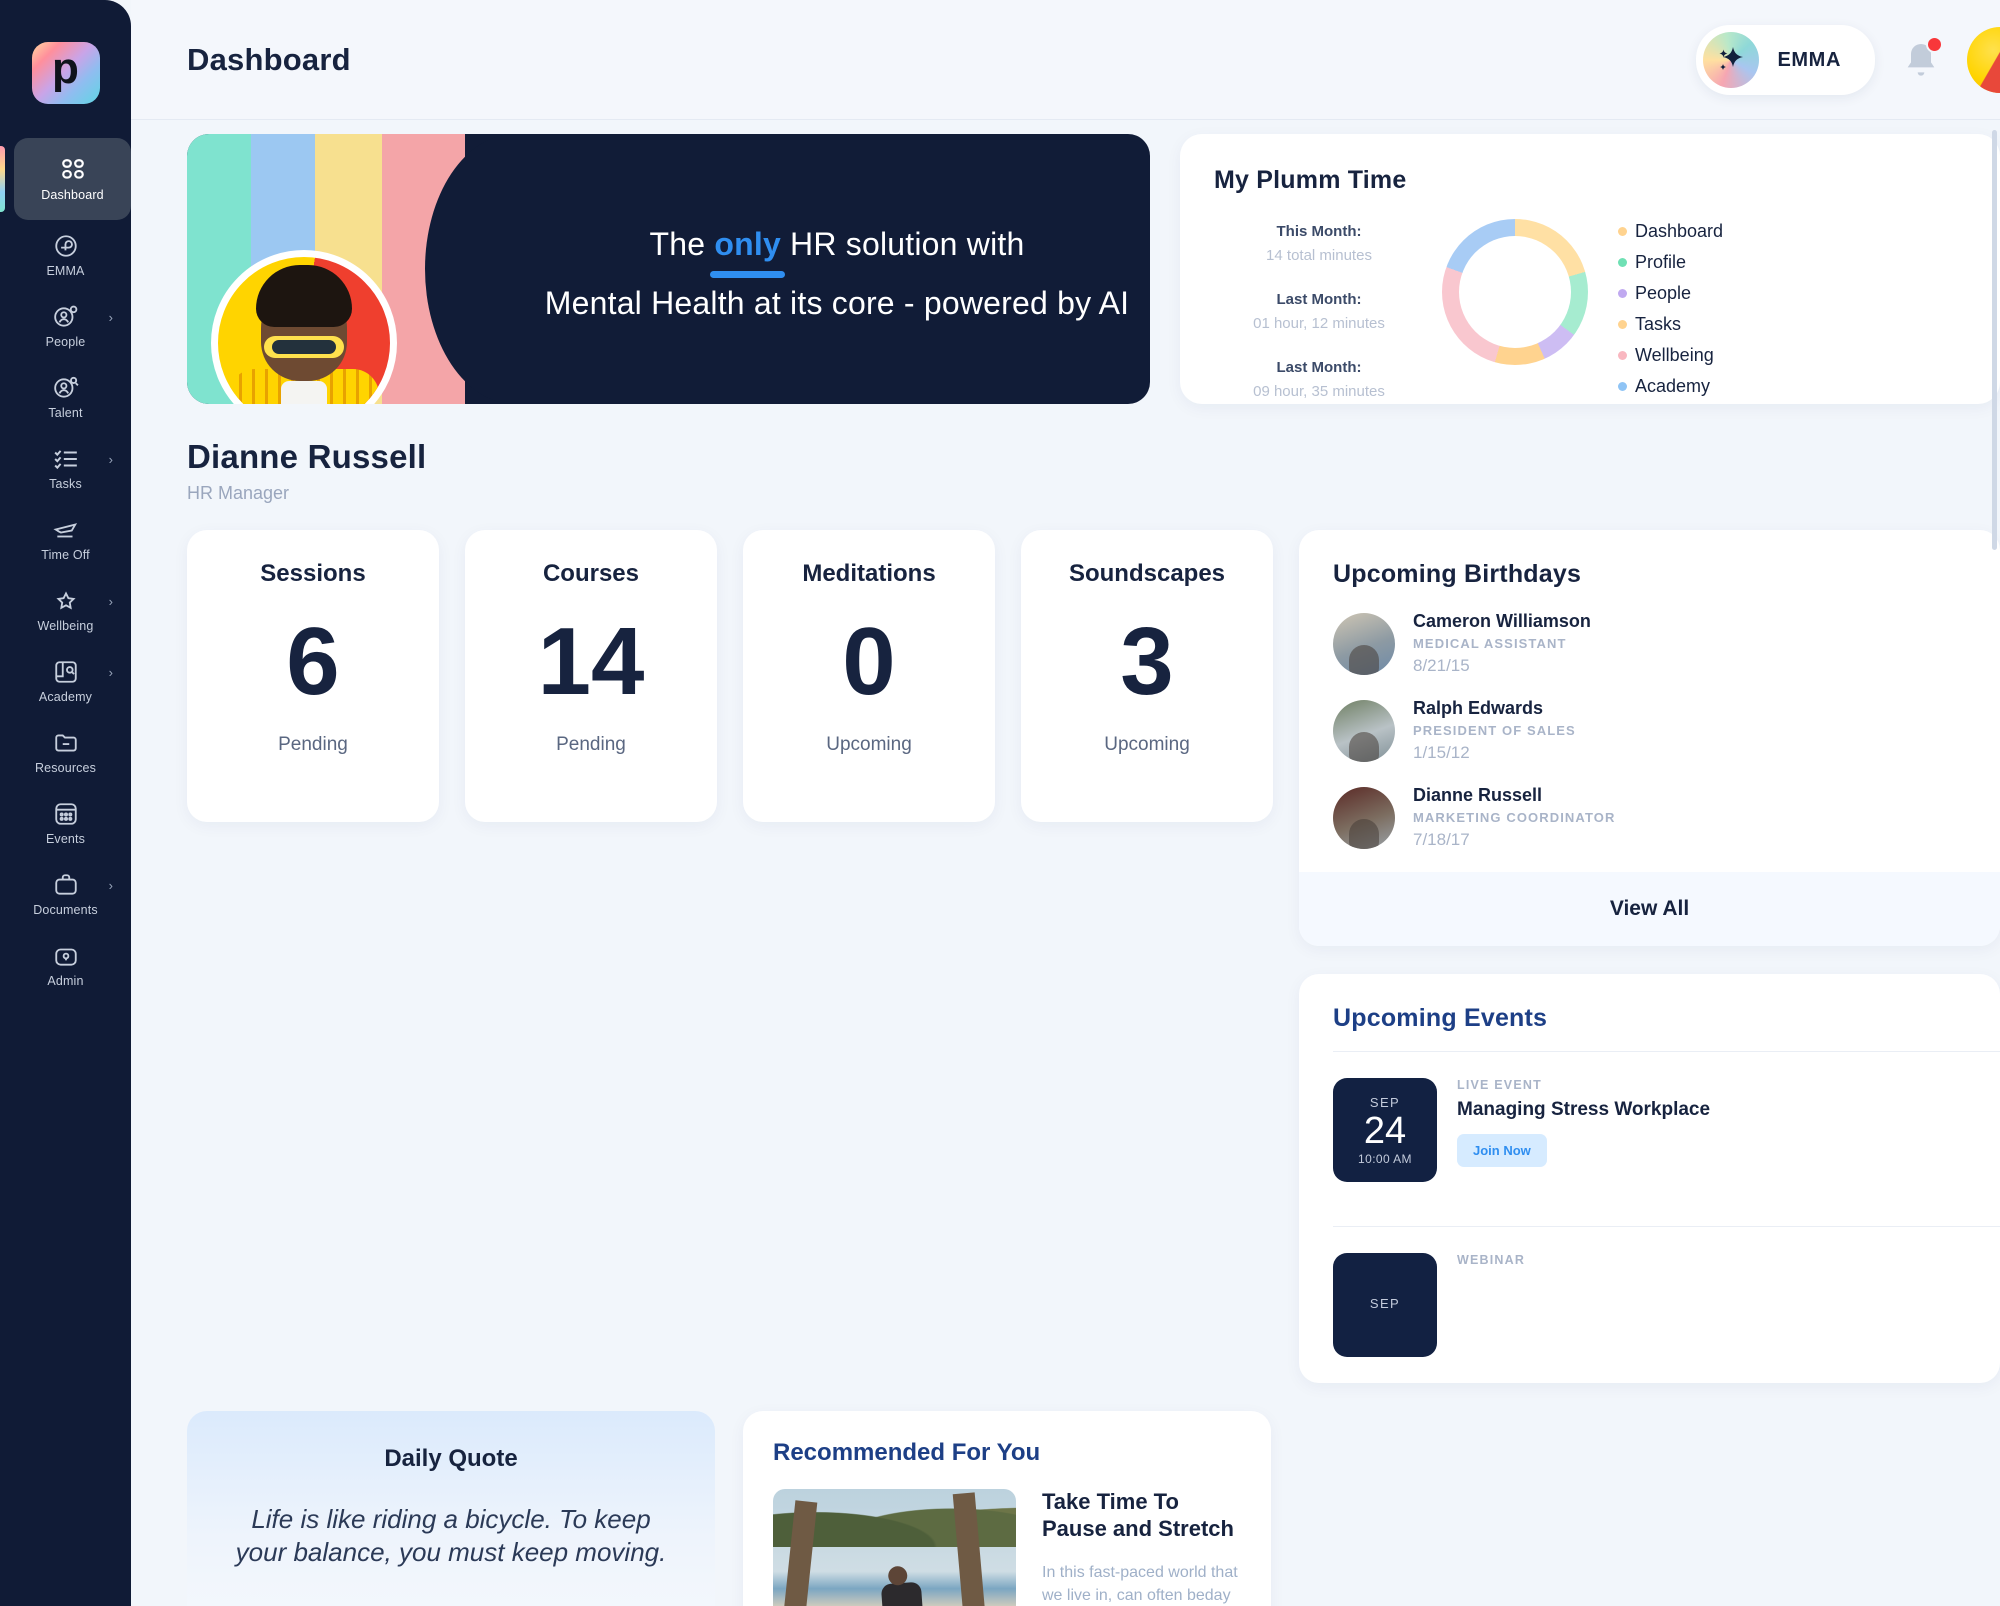 The image size is (2000, 1606). What do you see at coordinates (1983, 60) in the screenshot?
I see `user-avatar` at bounding box center [1983, 60].